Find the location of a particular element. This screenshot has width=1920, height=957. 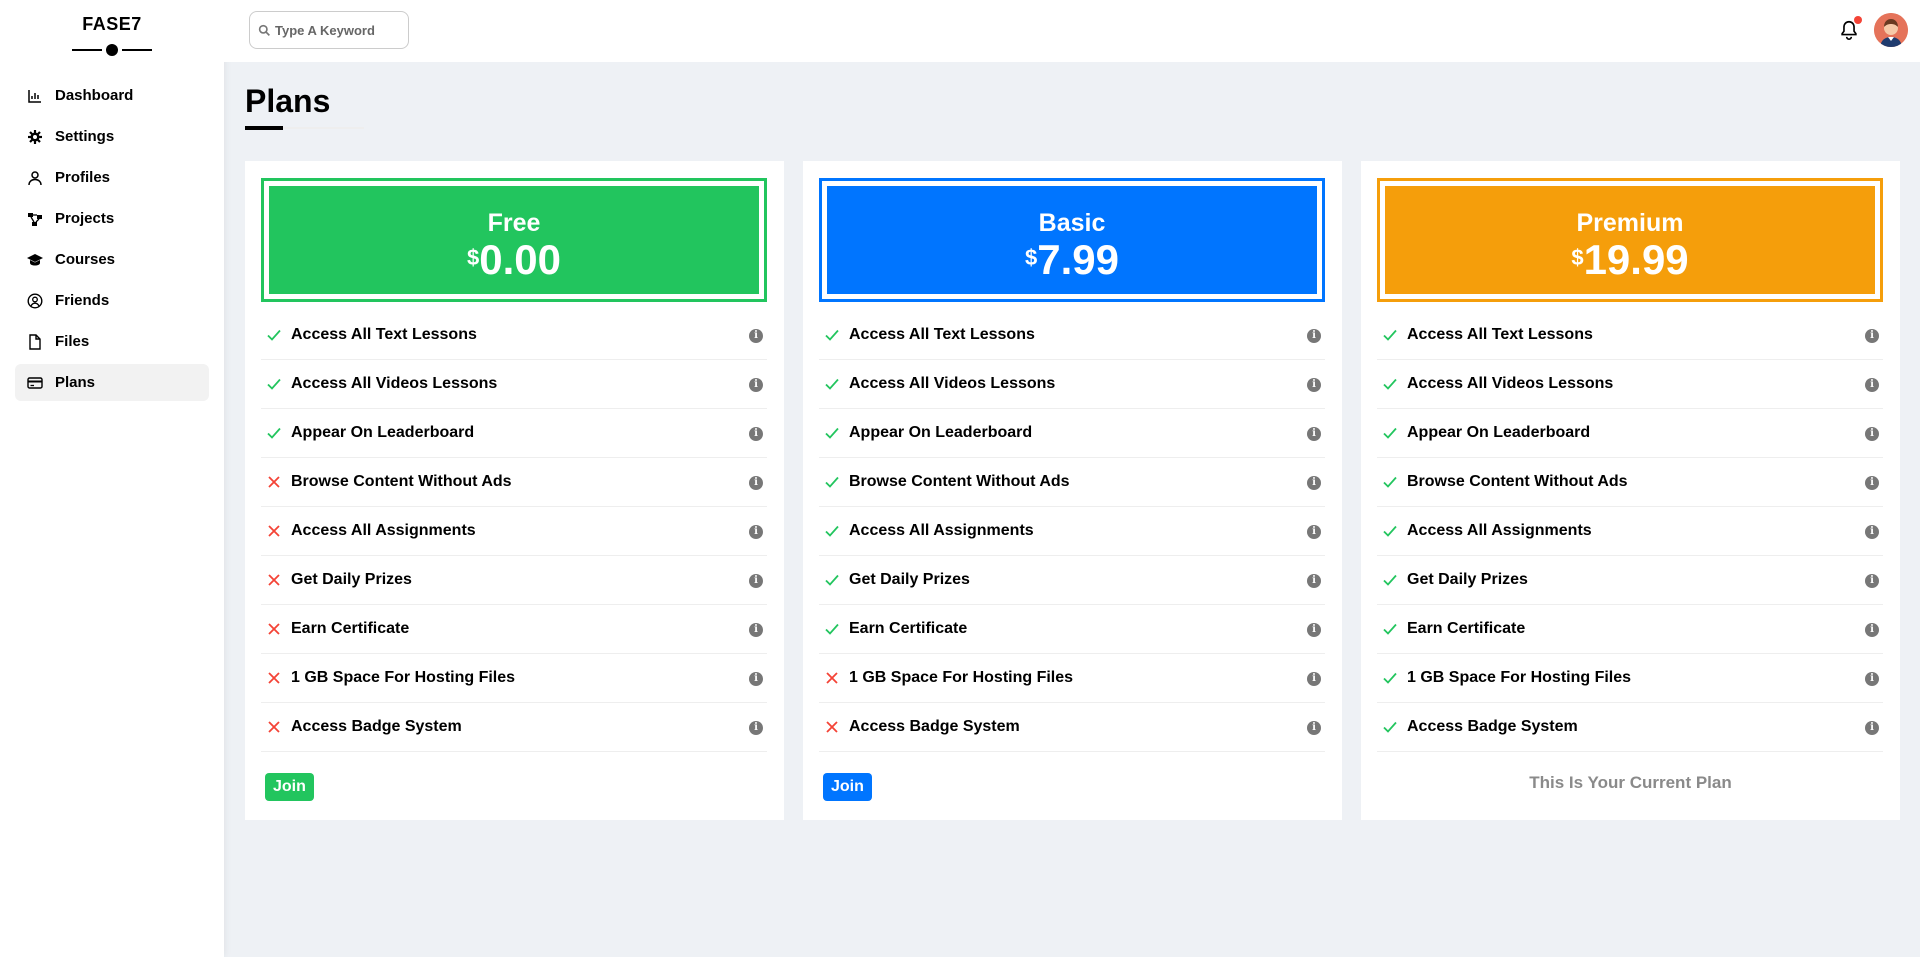

user-circle-icon is located at coordinates (35, 300).